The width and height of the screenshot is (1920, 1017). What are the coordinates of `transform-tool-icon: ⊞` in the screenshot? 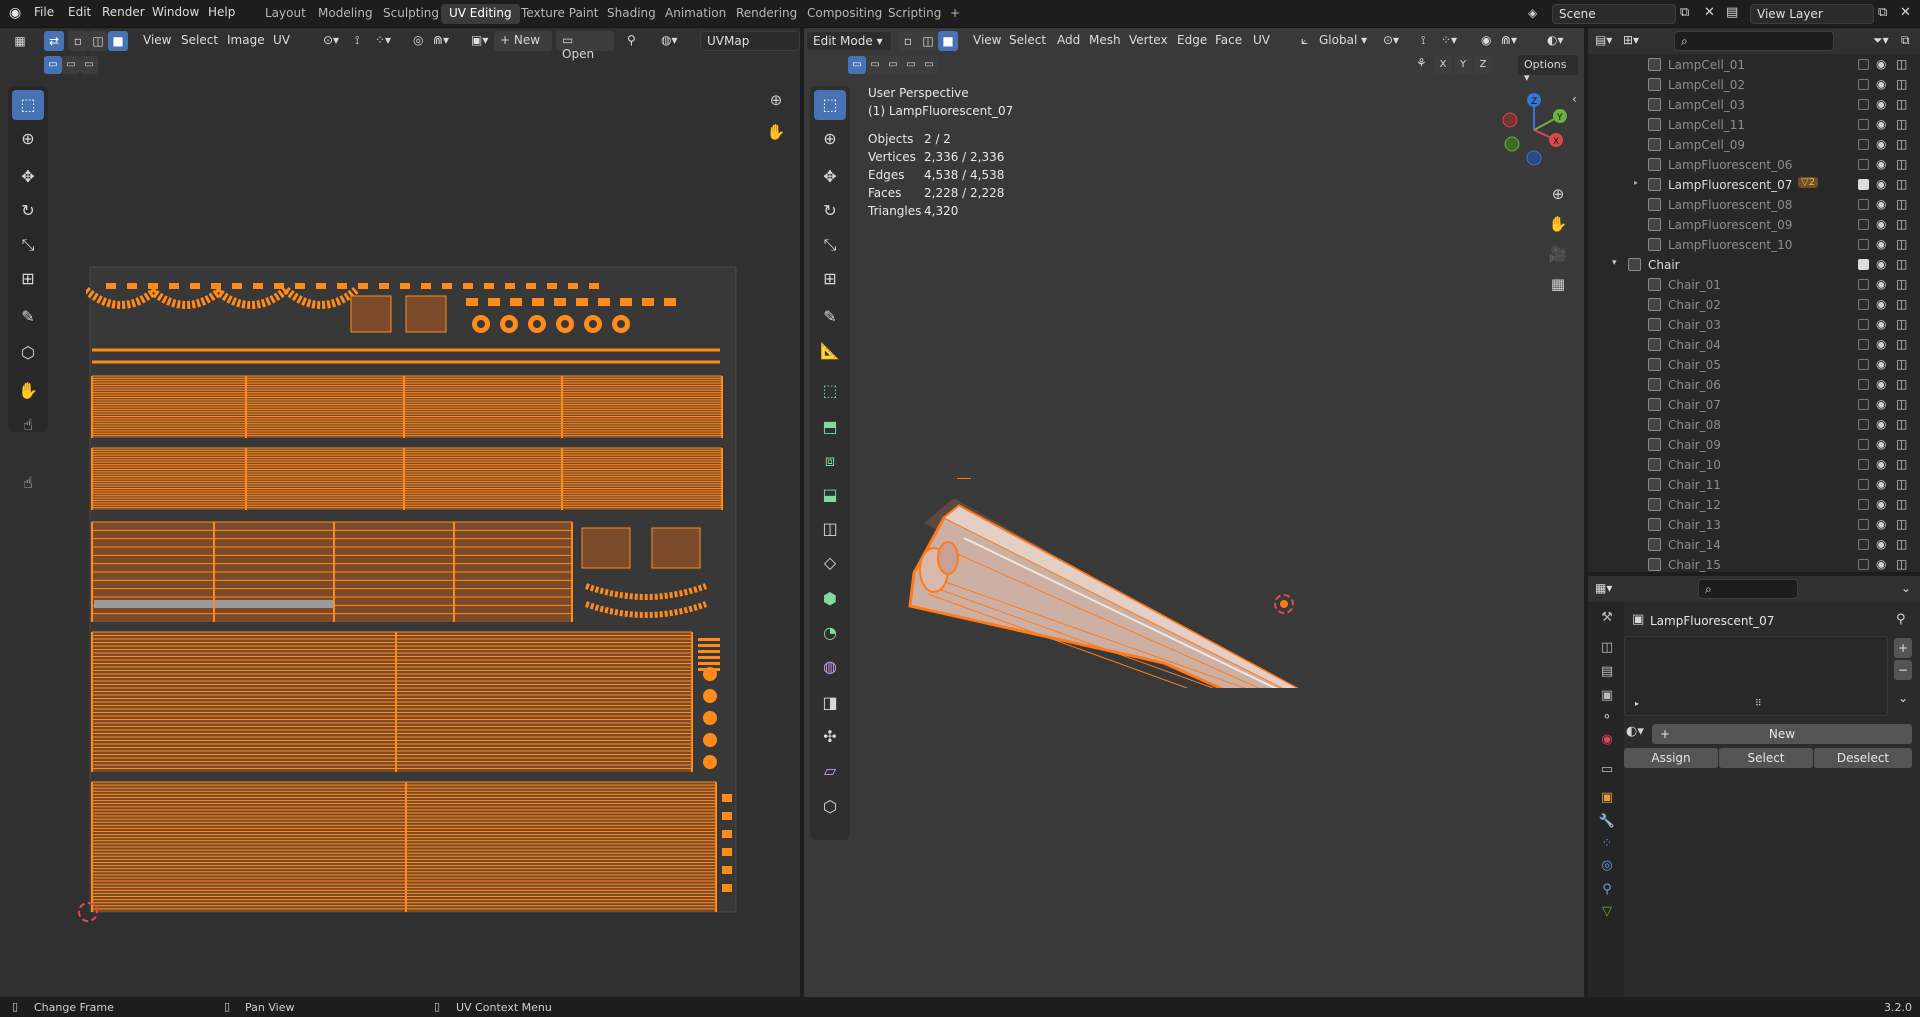 It's located at (28, 279).